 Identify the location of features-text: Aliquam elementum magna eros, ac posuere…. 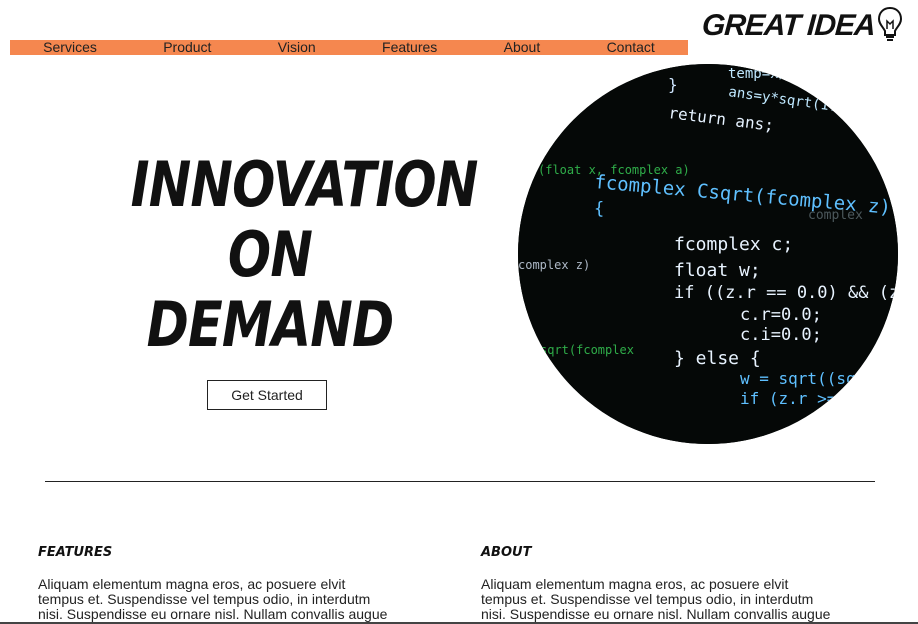
(228, 599).